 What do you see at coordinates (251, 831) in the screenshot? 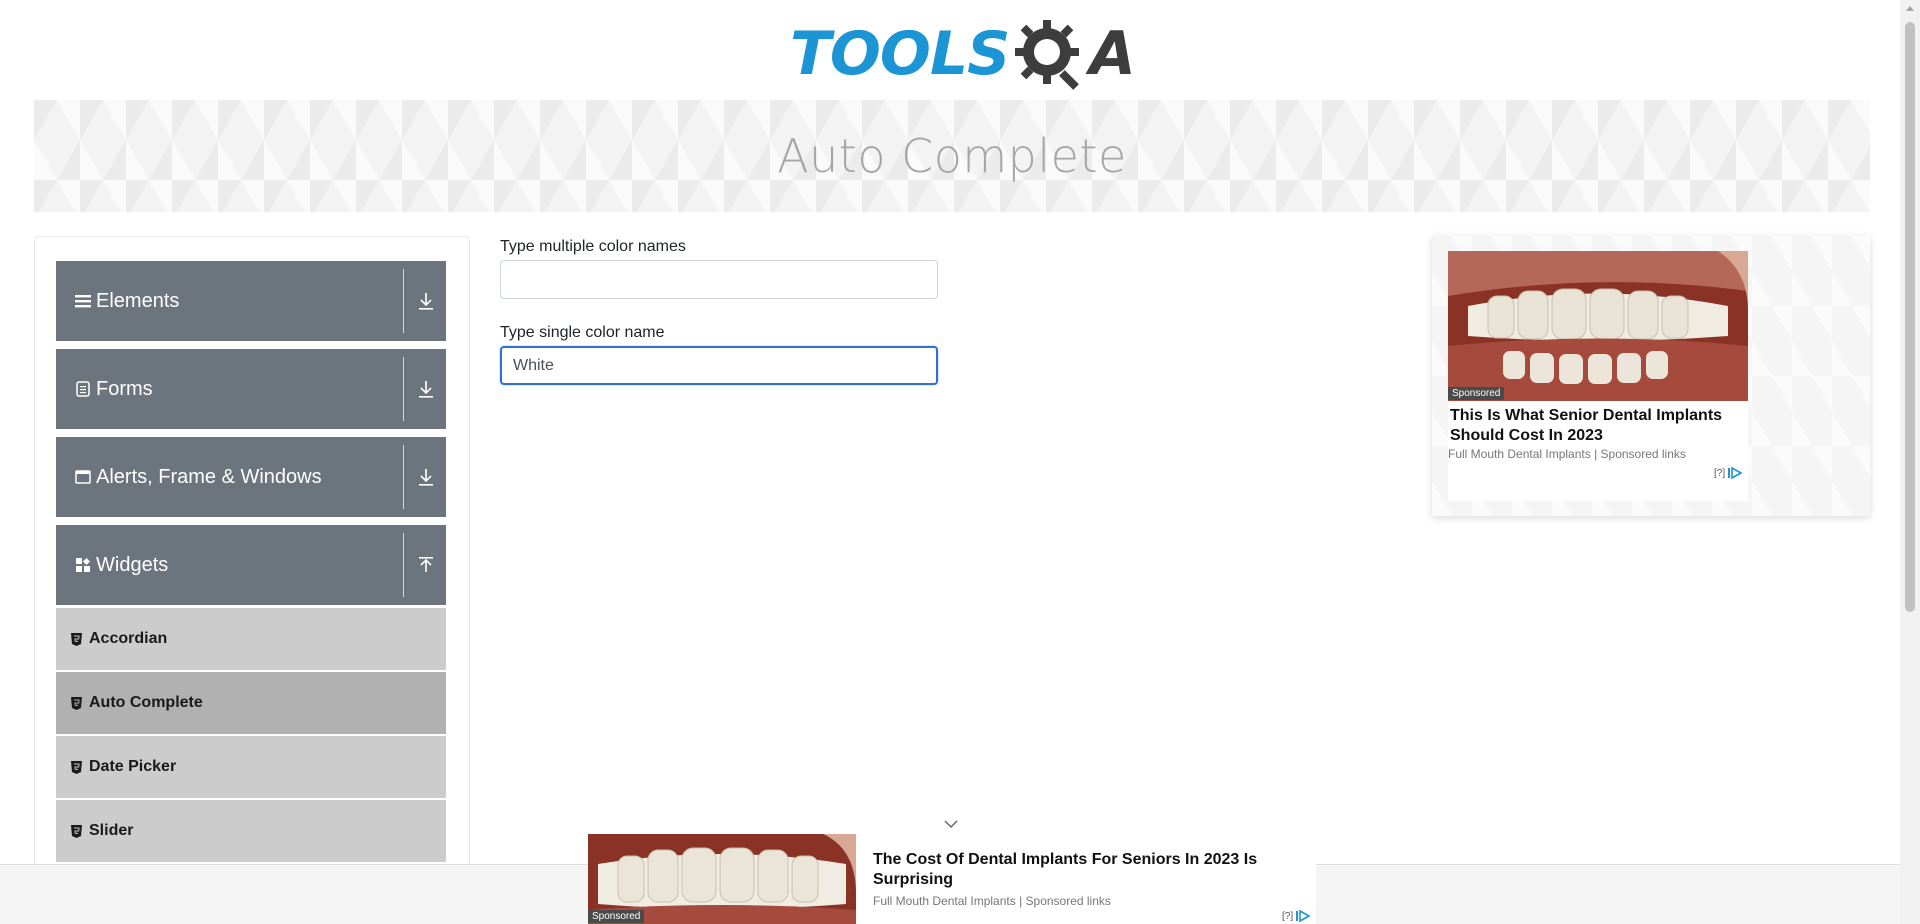
I see `sidebar-item-slider: Slider` at bounding box center [251, 831].